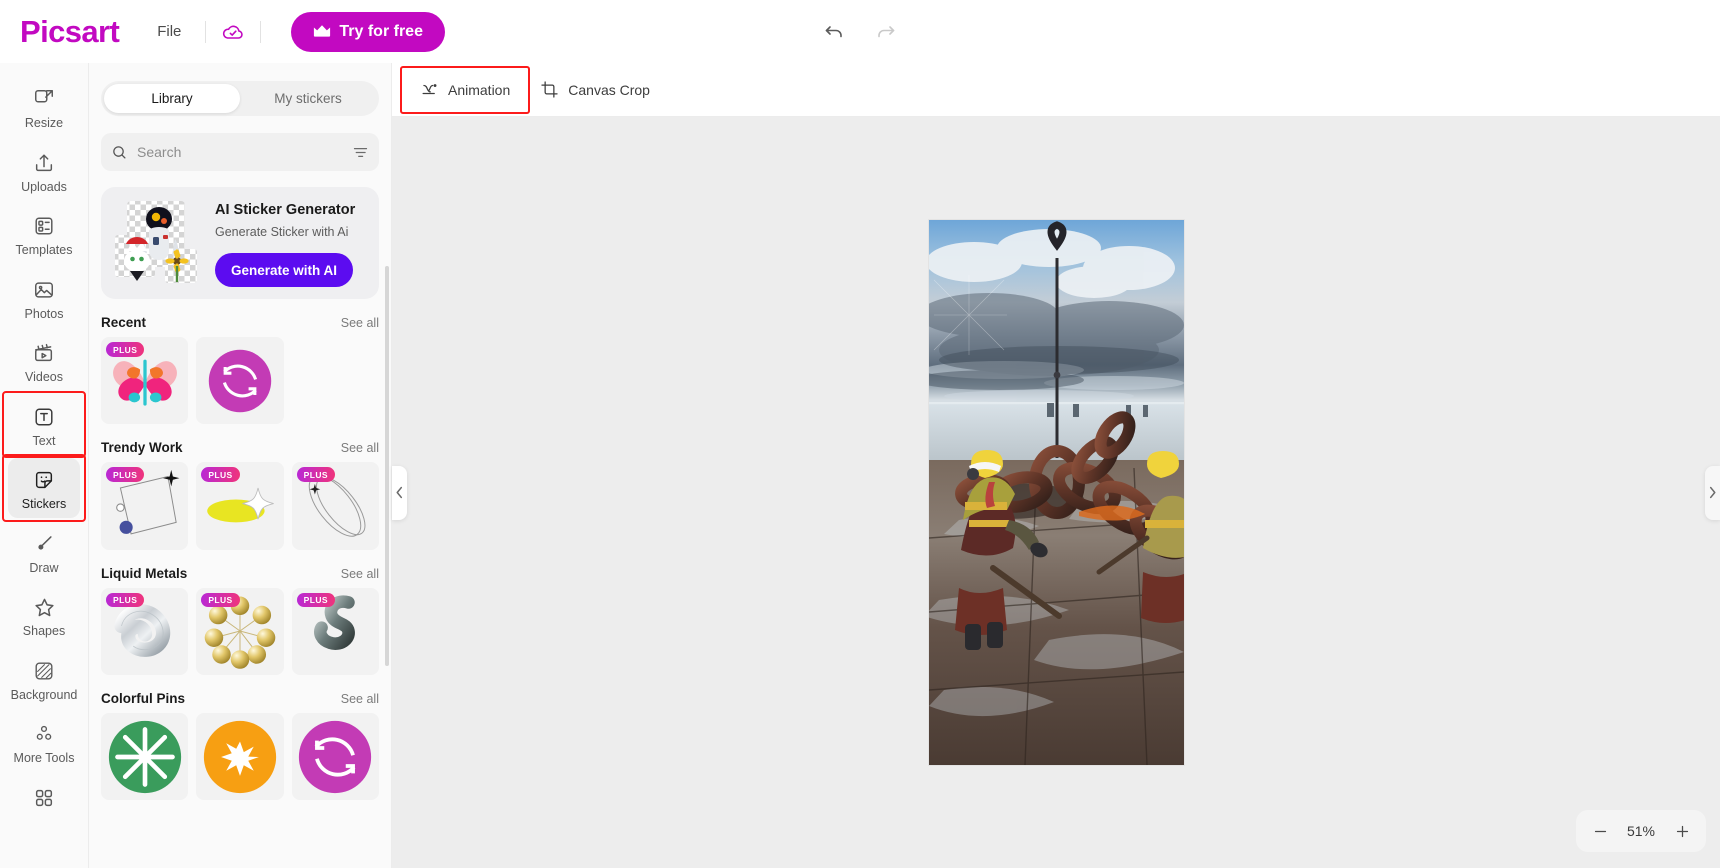 Image resolution: width=1720 pixels, height=868 pixels. I want to click on undo-arrow-icon, so click(834, 32).